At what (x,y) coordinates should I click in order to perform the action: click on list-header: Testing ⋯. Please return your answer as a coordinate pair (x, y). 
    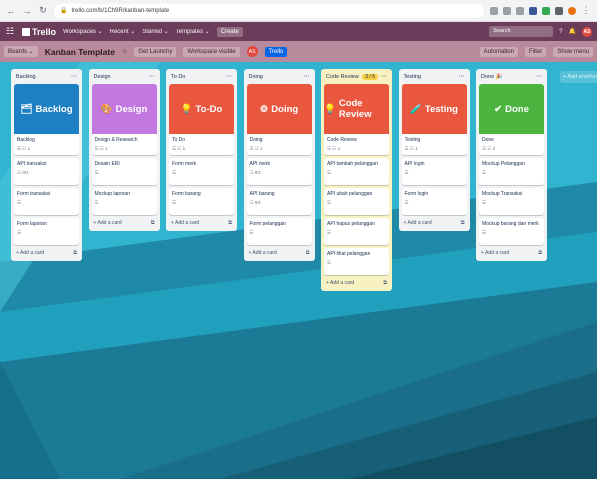
    Looking at the image, I should click on (434, 76).